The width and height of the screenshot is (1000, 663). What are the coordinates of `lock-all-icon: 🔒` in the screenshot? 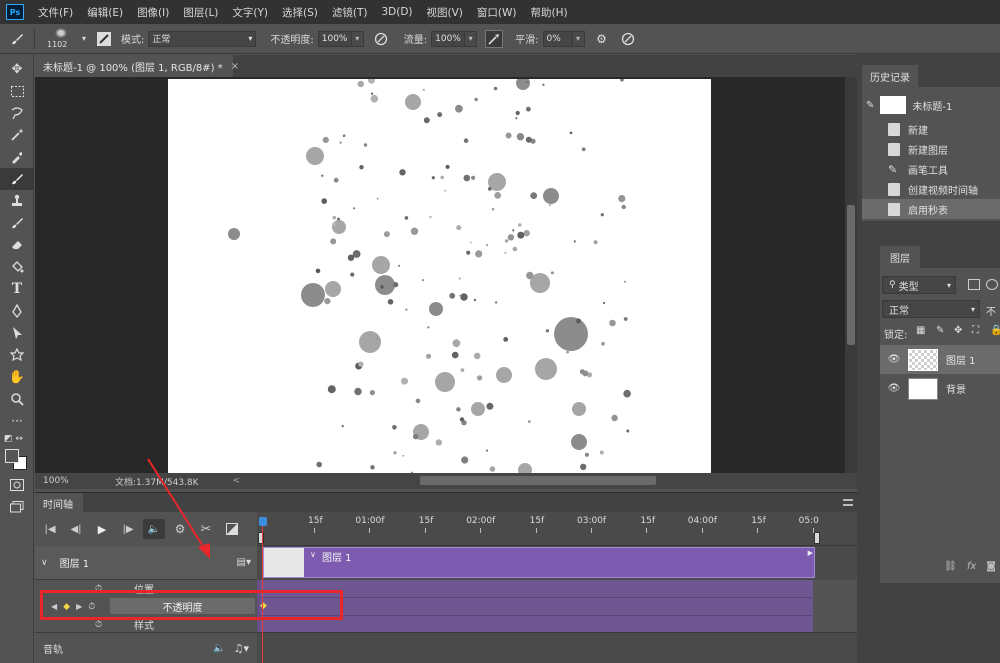 It's located at (995, 330).